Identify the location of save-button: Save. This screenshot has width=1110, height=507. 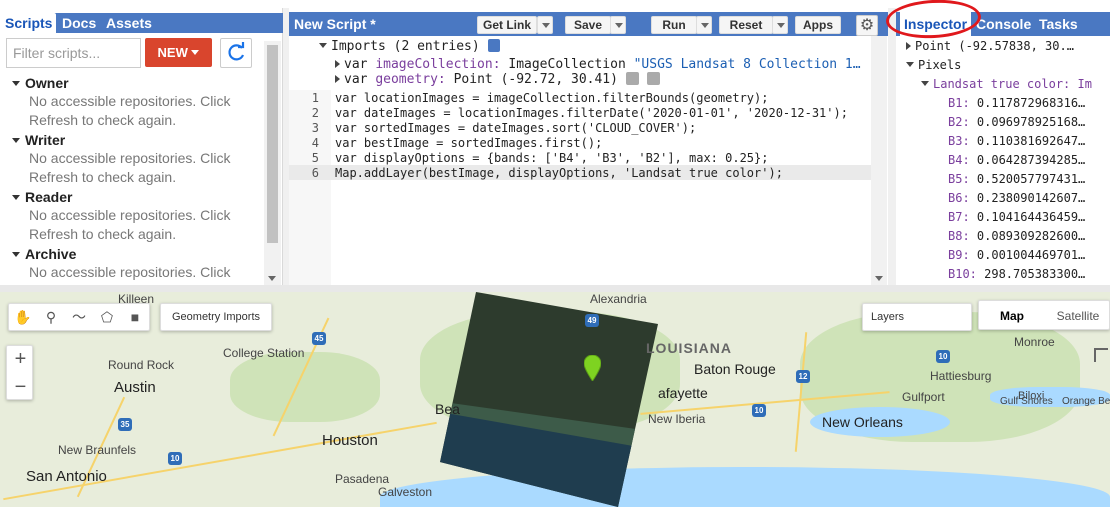
(588, 25).